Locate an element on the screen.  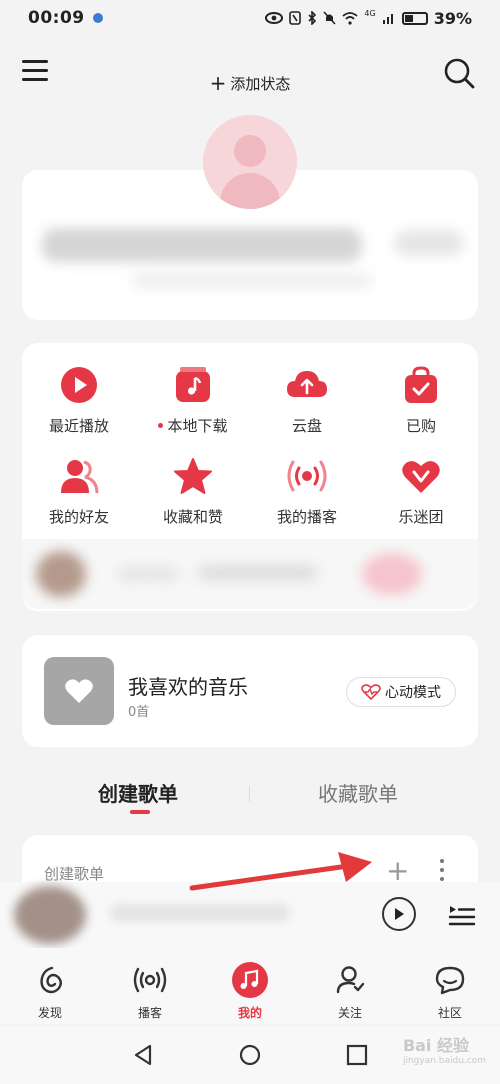
created-playlists-label: 创建歌单 is located at coordinates (74, 874).